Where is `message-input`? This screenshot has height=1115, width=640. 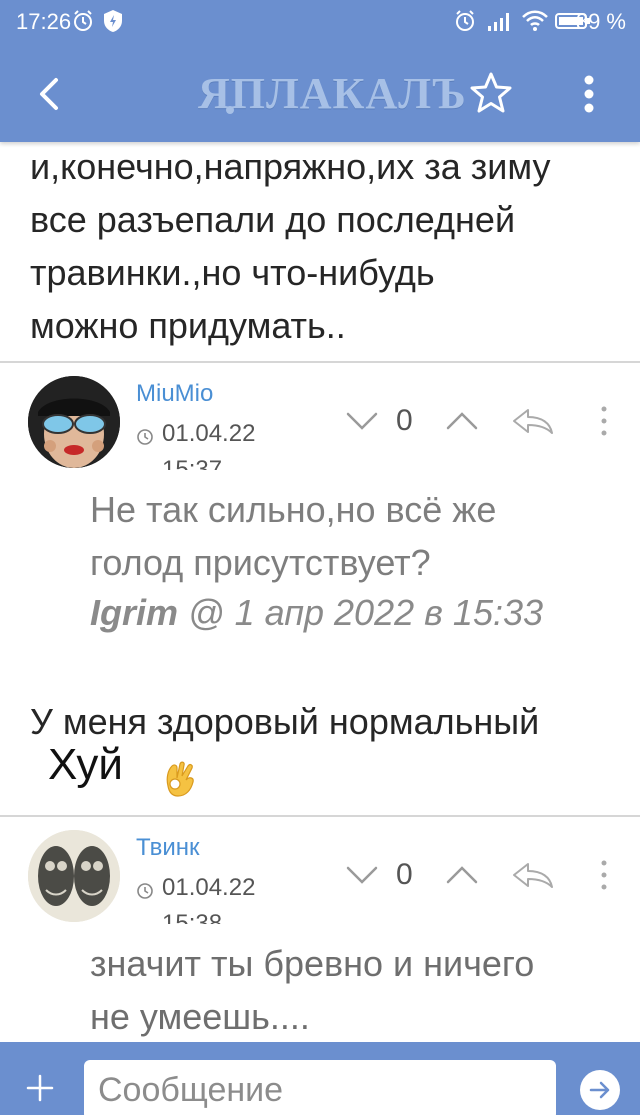 message-input is located at coordinates (320, 1087).